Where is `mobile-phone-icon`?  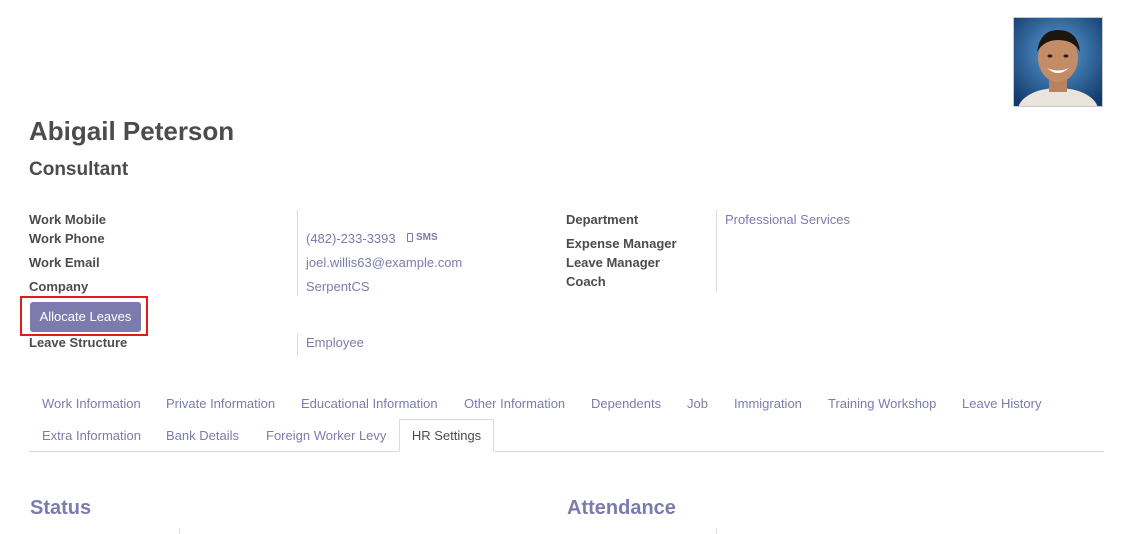
mobile-phone-icon is located at coordinates (410, 237).